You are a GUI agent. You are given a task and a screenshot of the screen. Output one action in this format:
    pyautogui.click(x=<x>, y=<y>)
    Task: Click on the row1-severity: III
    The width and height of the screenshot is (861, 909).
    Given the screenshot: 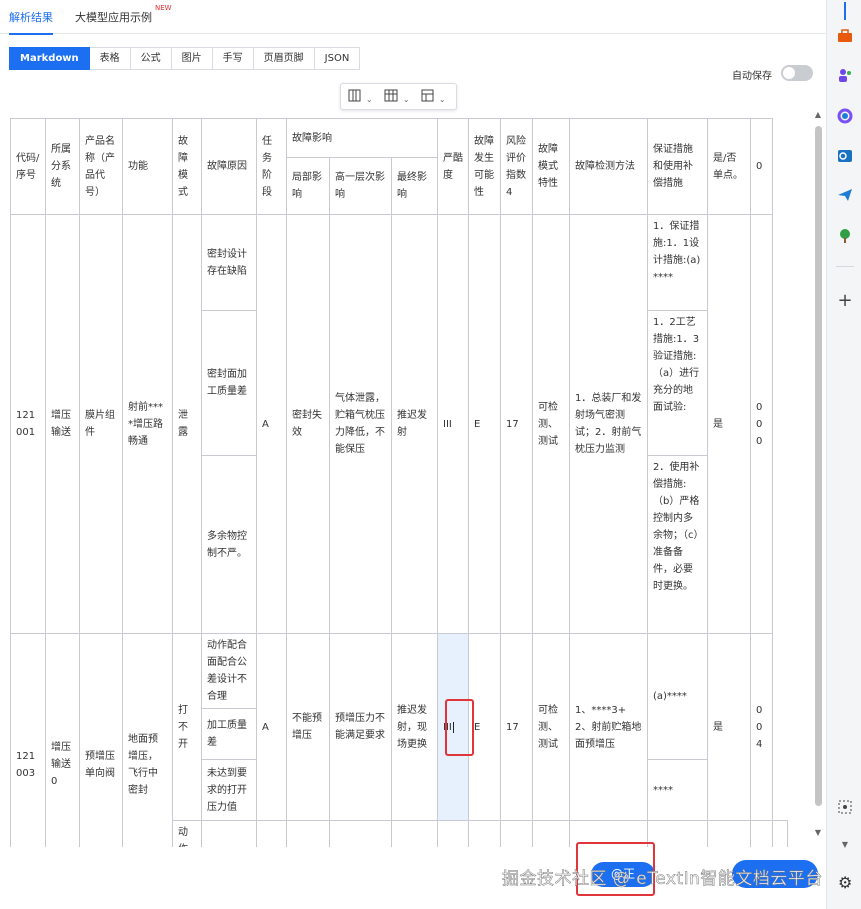 What is the action you would take?
    pyautogui.click(x=453, y=424)
    